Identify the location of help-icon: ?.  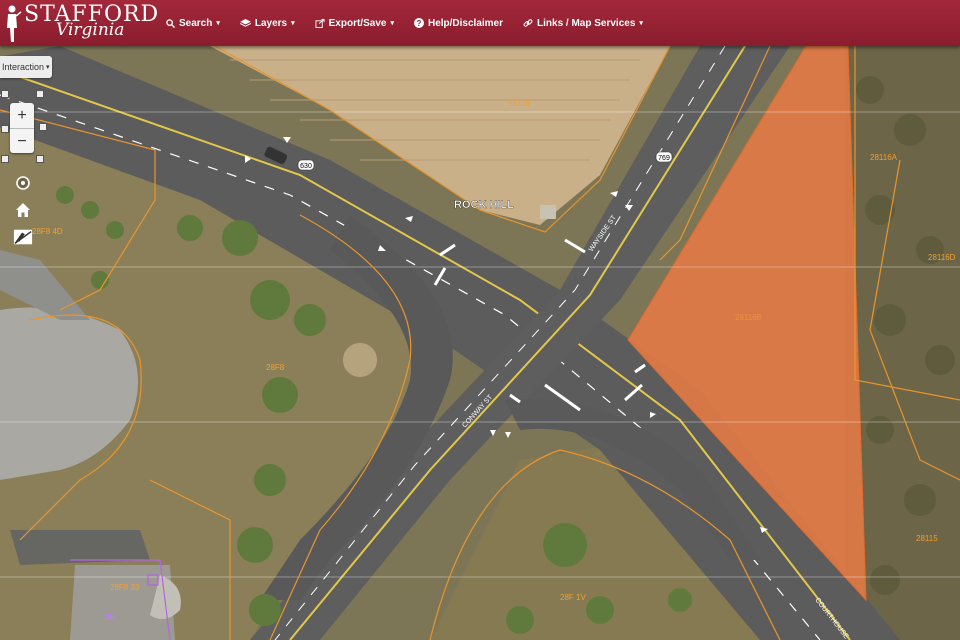
(418, 23).